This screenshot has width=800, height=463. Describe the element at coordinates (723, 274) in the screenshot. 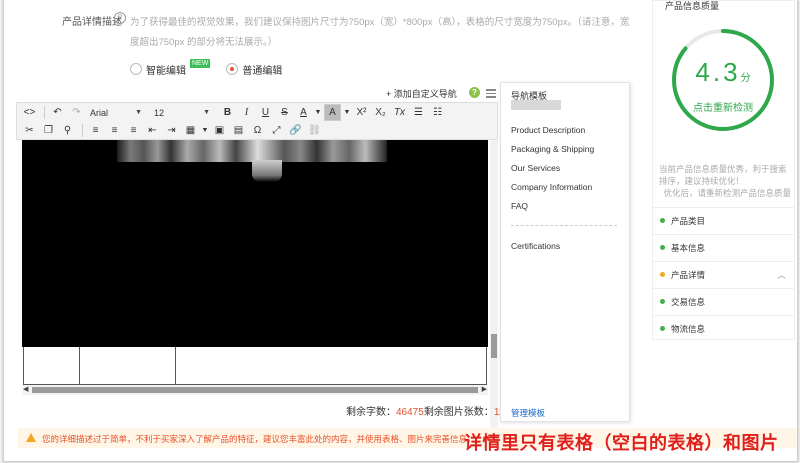

I see `category-item-product-details: 产品详情 ︿` at that location.